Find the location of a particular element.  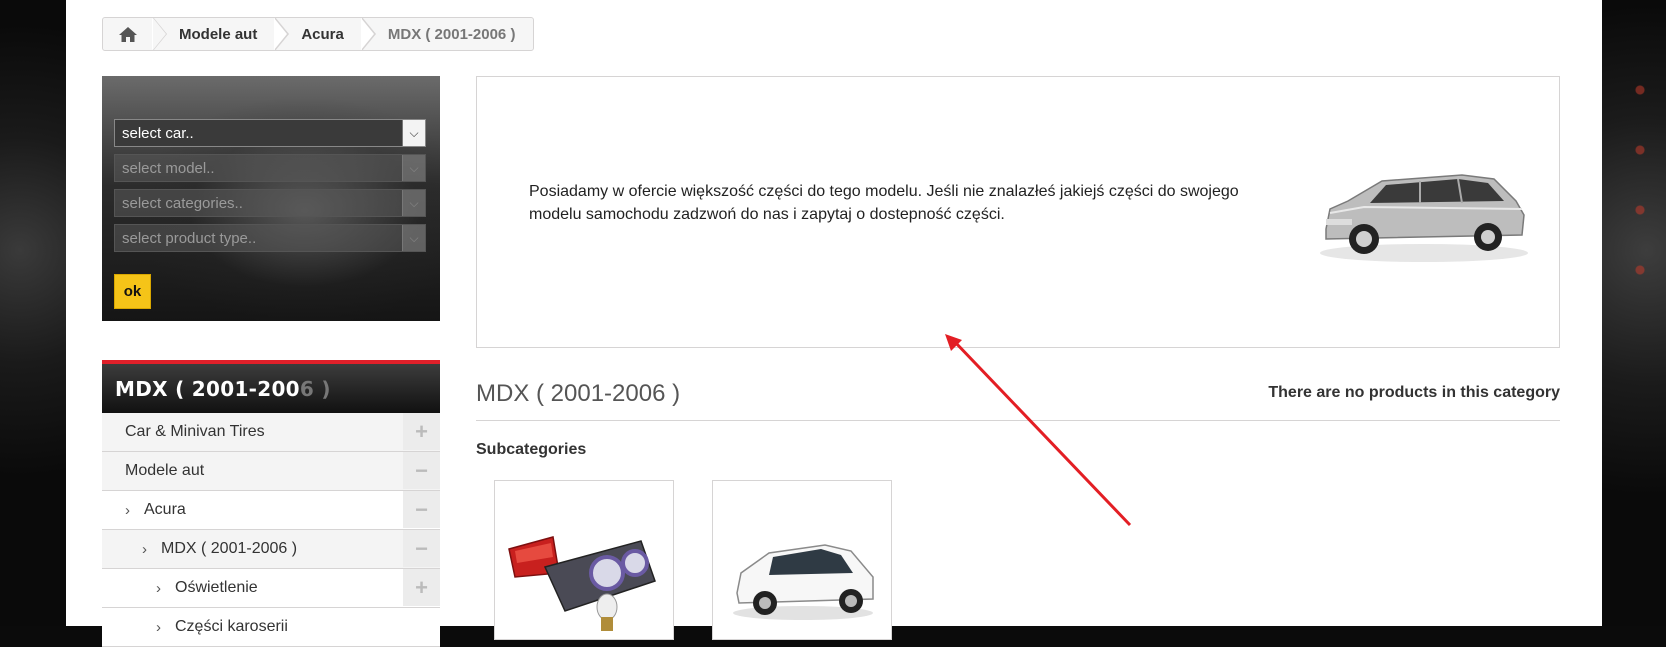

breadcrumb: Modele aut Acura MDX ( 2001-2006 ) is located at coordinates (318, 34).